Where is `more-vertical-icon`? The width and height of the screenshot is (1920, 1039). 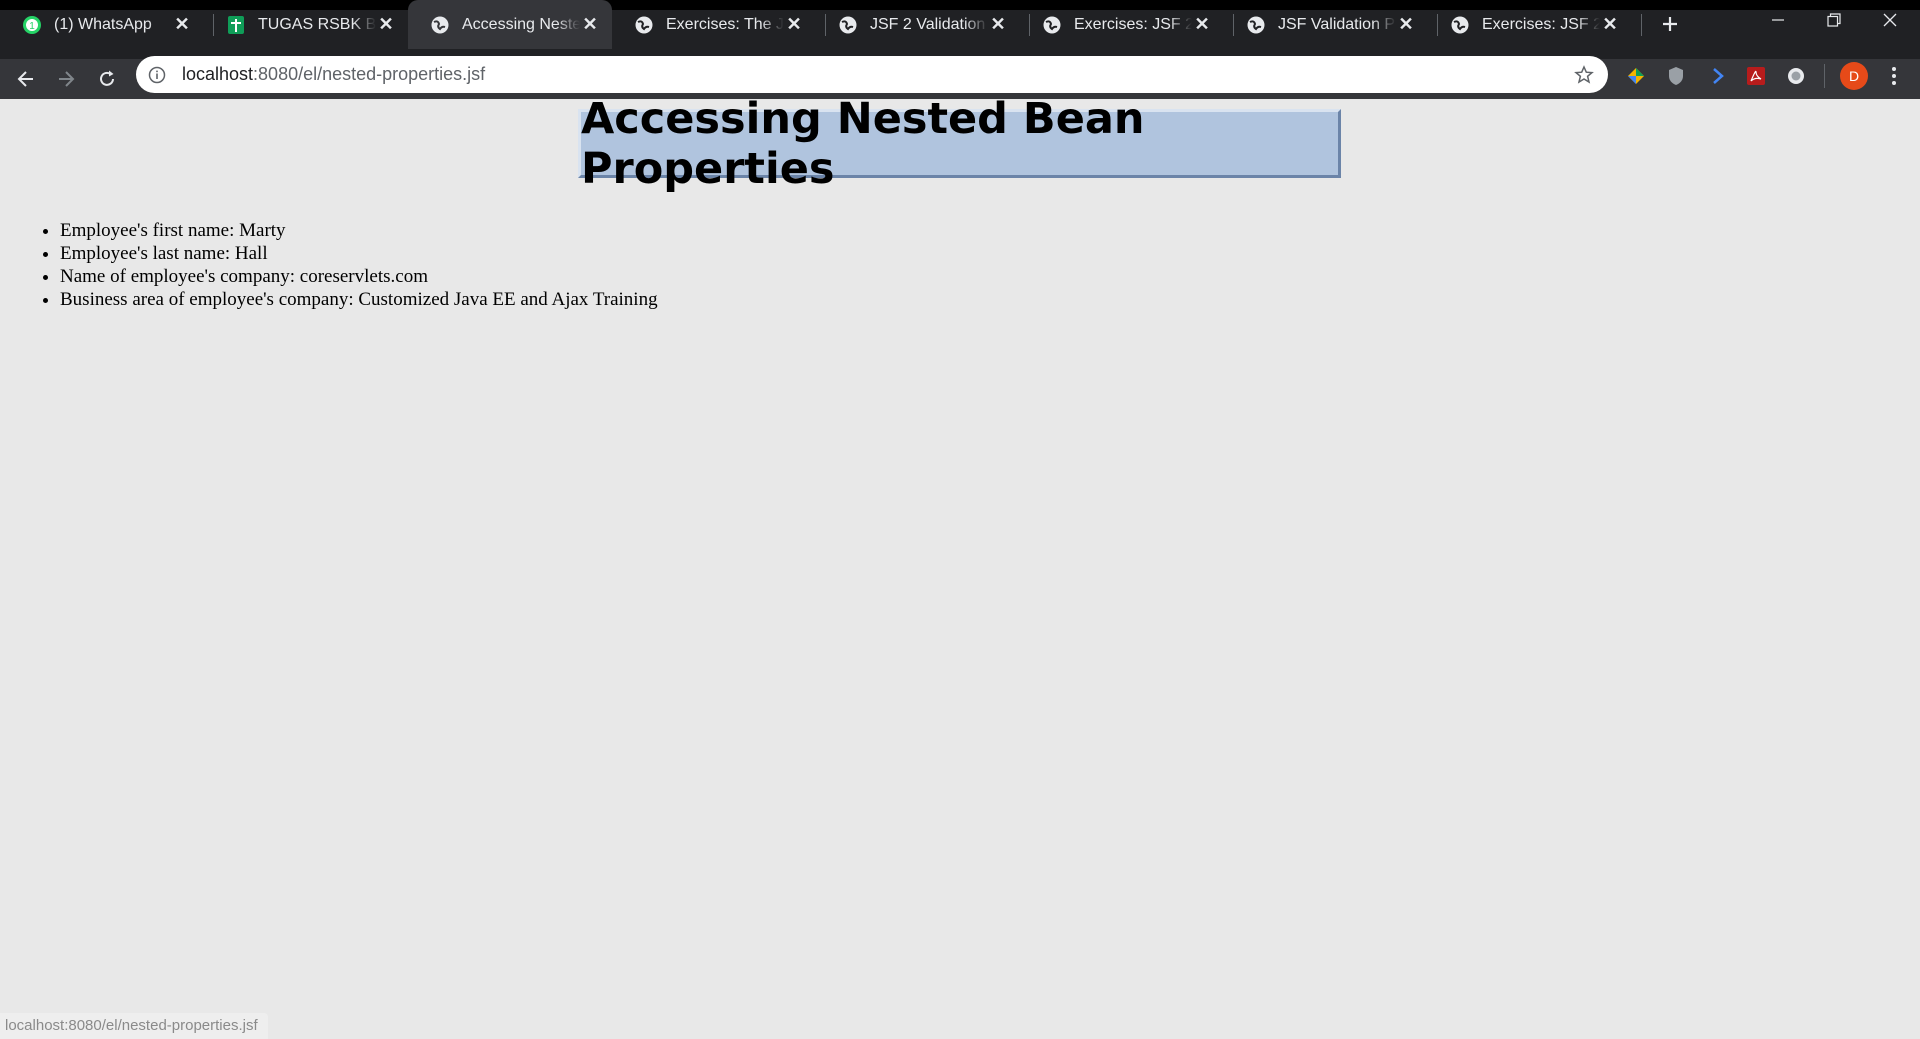
more-vertical-icon is located at coordinates (1894, 76).